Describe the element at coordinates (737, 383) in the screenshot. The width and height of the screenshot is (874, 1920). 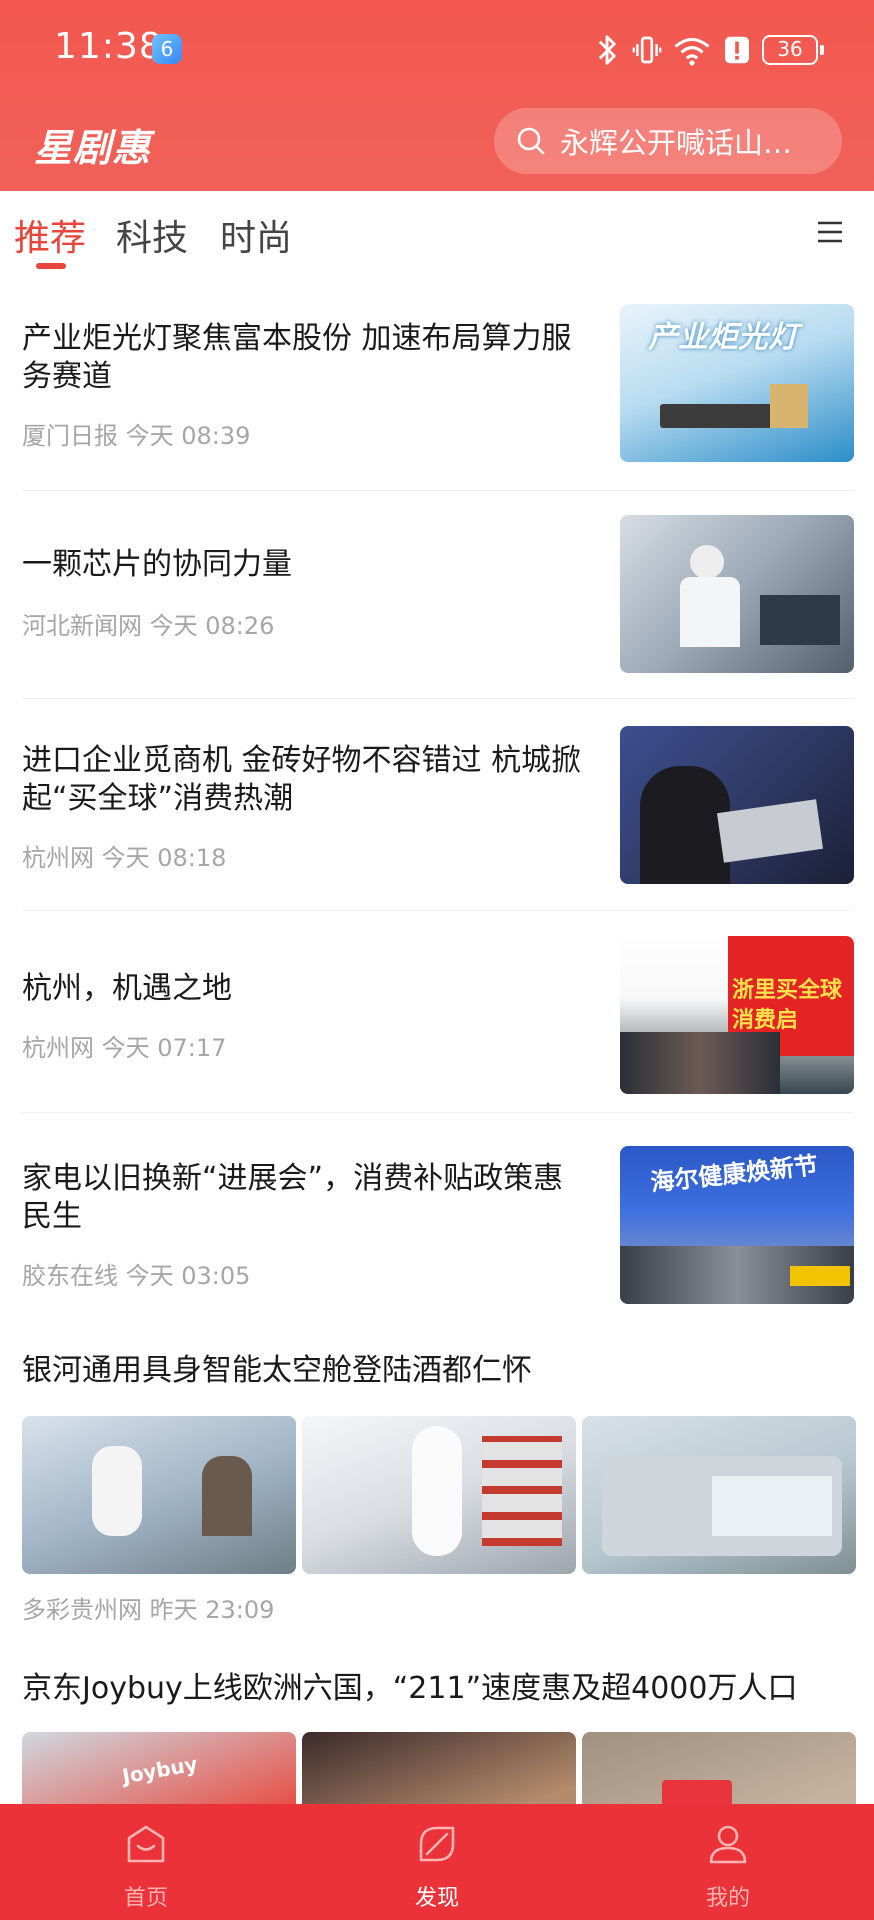
I see `news-thumbnail: 产业炬光灯` at that location.